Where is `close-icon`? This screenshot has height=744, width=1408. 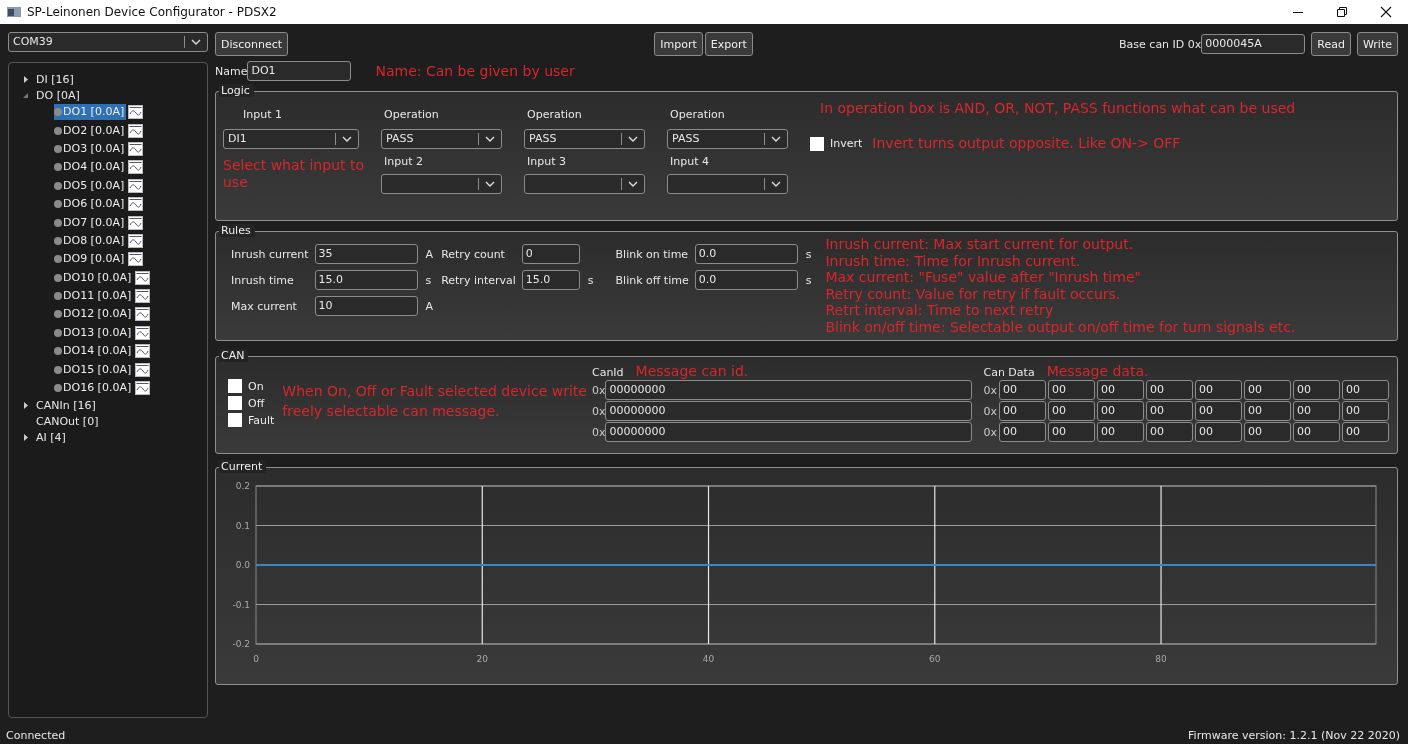 close-icon is located at coordinates (1386, 12).